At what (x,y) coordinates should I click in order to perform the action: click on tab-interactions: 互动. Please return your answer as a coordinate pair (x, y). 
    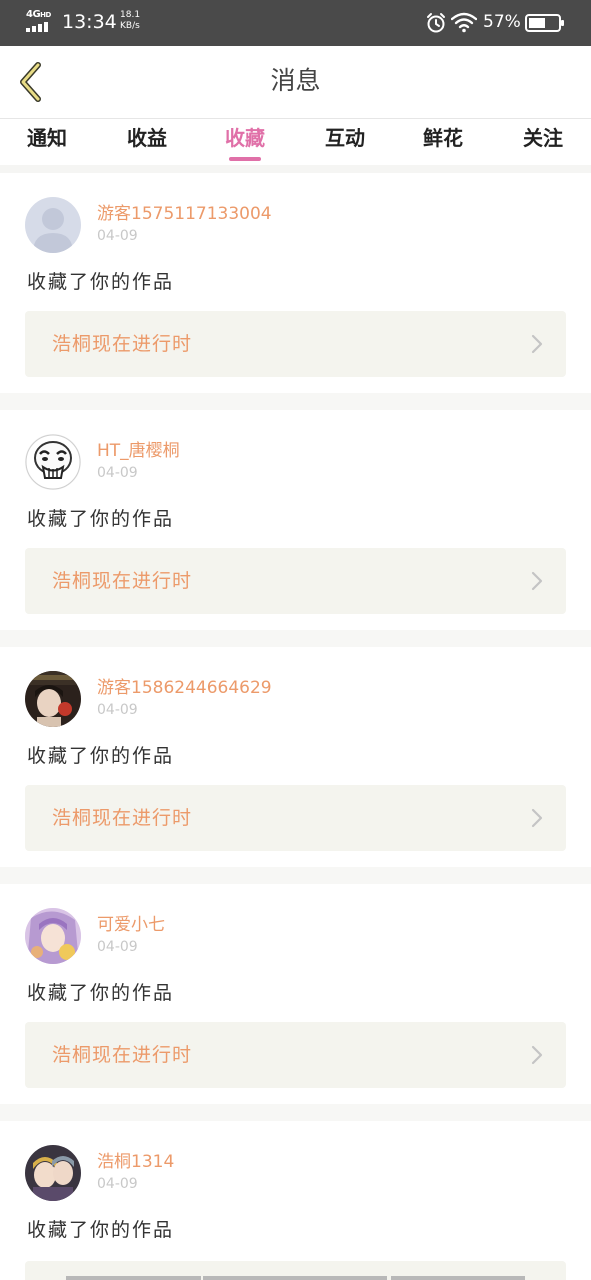
    Looking at the image, I should click on (345, 142).